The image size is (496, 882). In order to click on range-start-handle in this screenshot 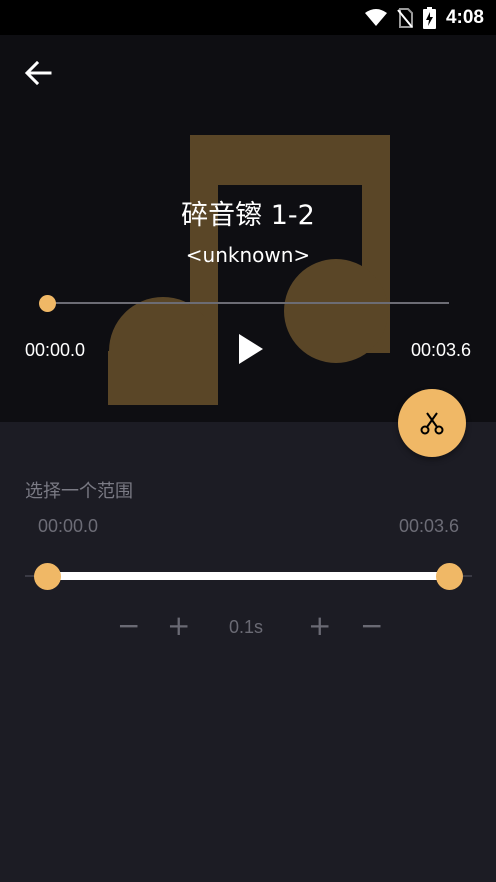, I will do `click(47, 576)`.